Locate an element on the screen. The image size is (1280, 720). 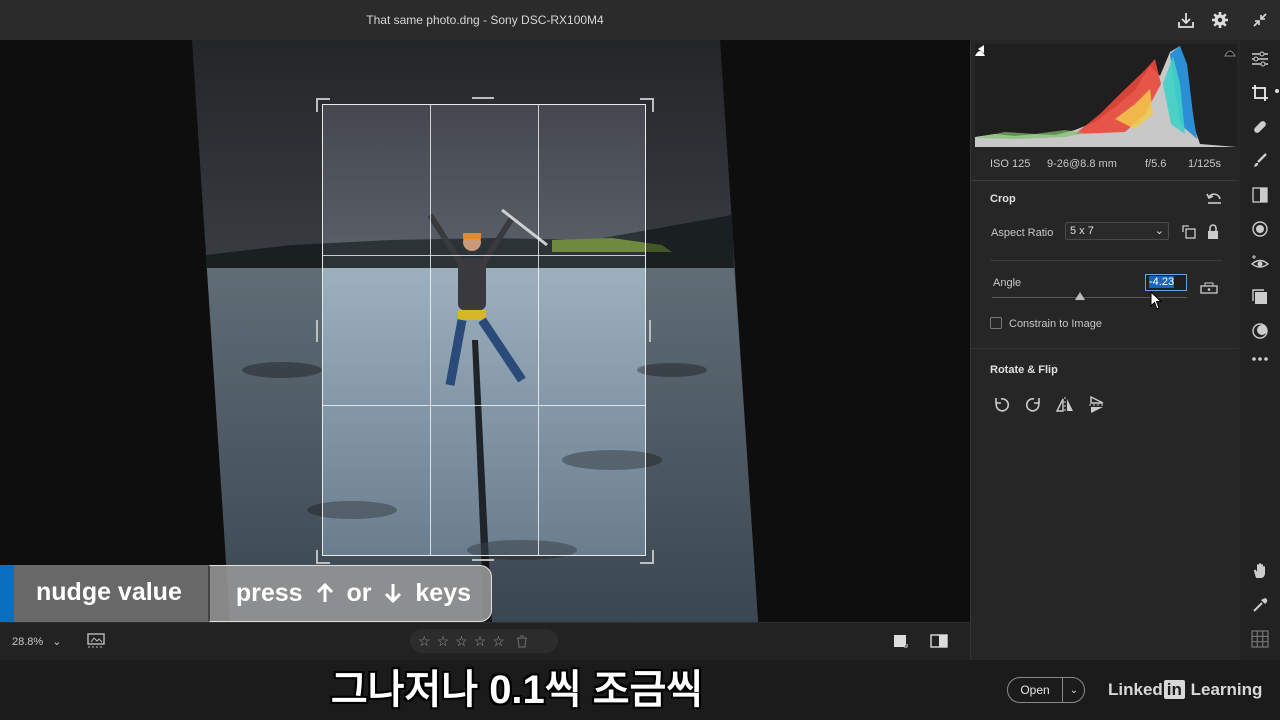
exif-focal: 9-26@8.8 mm is located at coordinates (1082, 164).